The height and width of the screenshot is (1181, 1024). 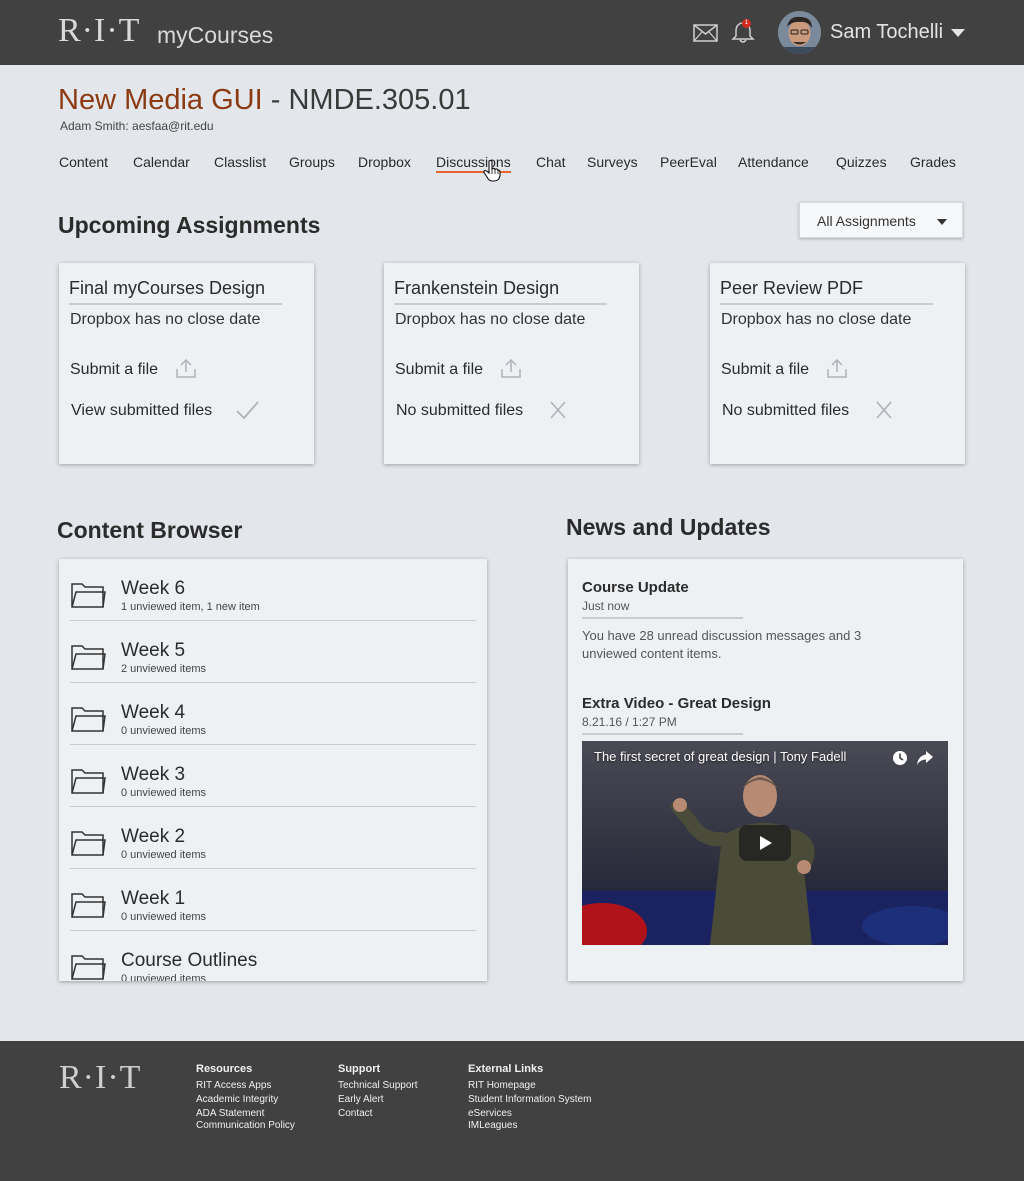 What do you see at coordinates (153, 588) in the screenshot?
I see `folder-name: Week 6` at bounding box center [153, 588].